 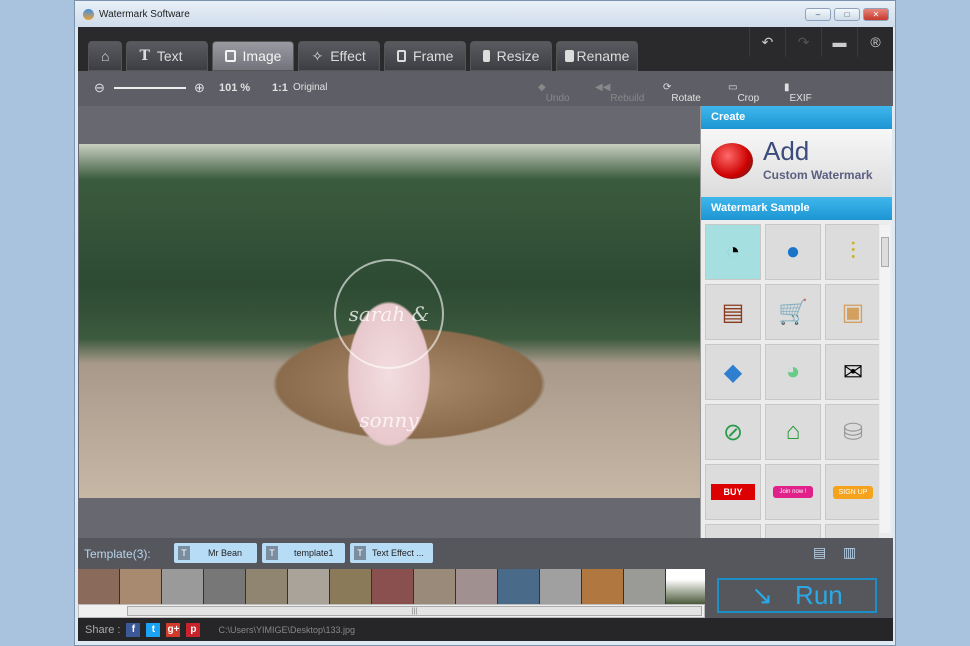 What do you see at coordinates (733, 432) in the screenshot?
I see `door-hanger-sample-icon: ⊘` at bounding box center [733, 432].